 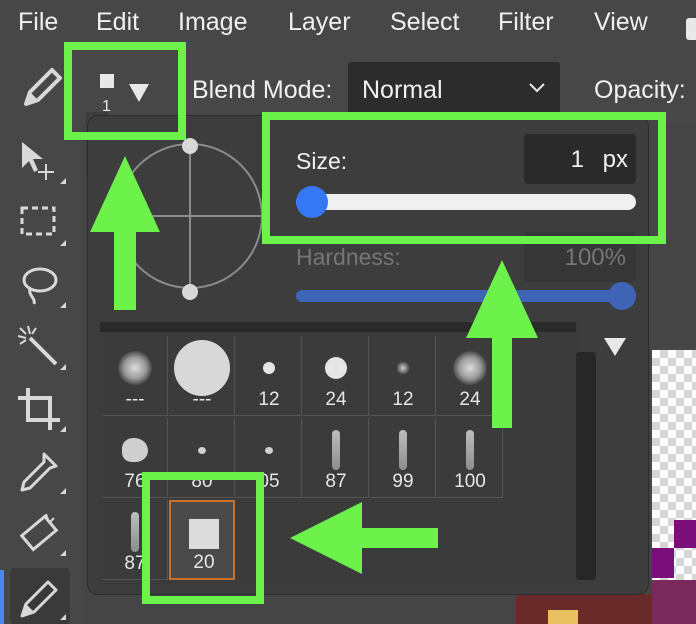 What do you see at coordinates (402, 90) in the screenshot?
I see `blend-mode-value: Normal` at bounding box center [402, 90].